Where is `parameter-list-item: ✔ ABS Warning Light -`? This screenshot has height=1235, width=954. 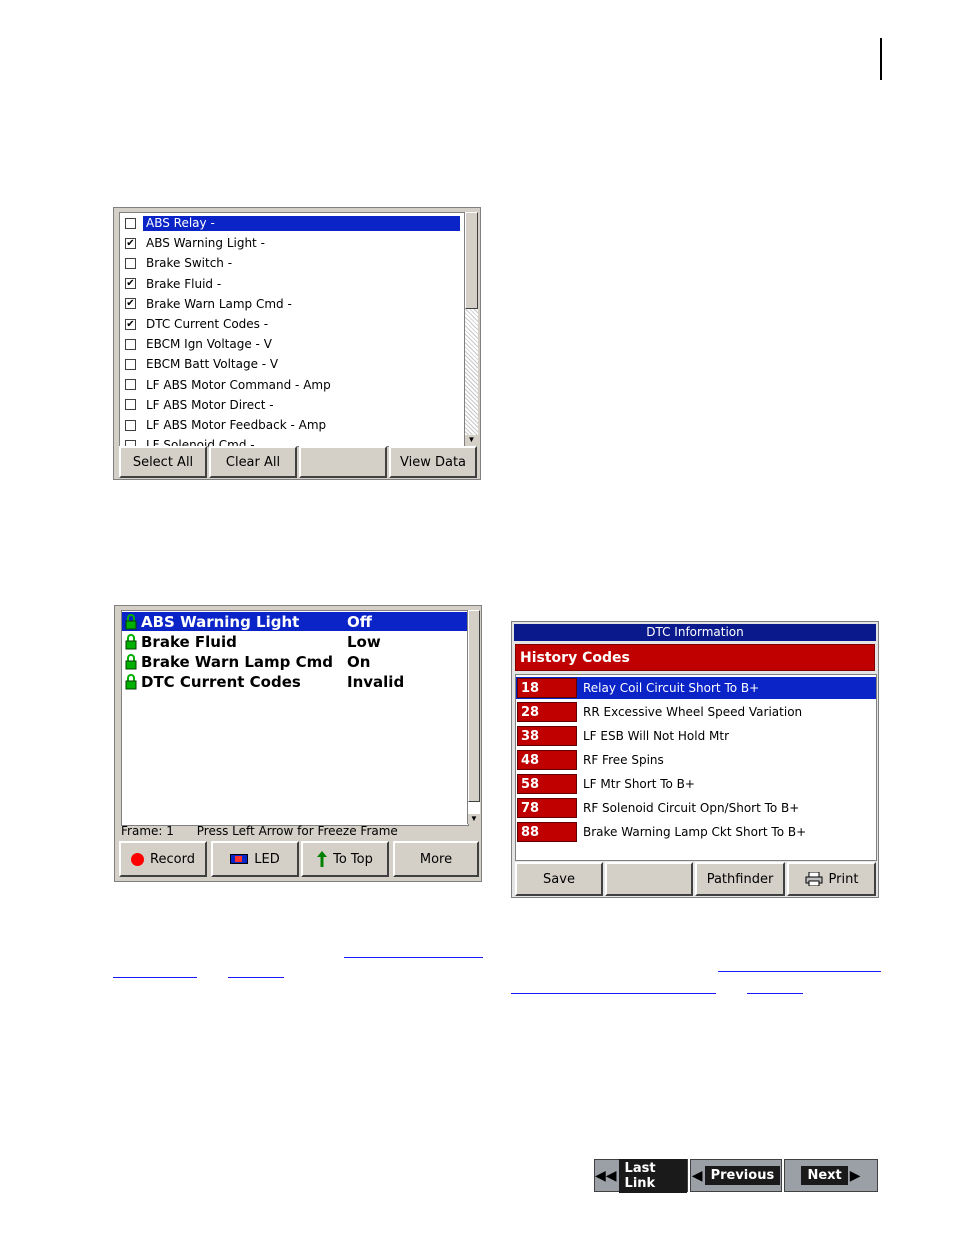
parameter-list-item: ✔ ABS Warning Light - is located at coordinates (292, 243).